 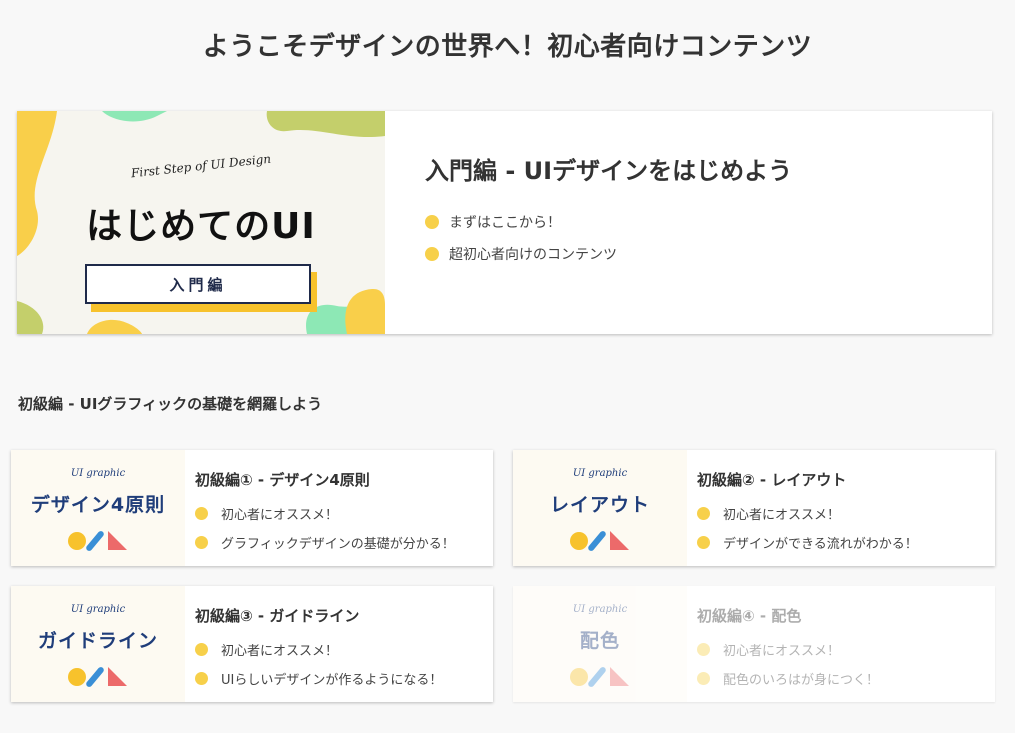 I want to click on hero-thumb-title: はじめてのUI, so click(x=201, y=226).